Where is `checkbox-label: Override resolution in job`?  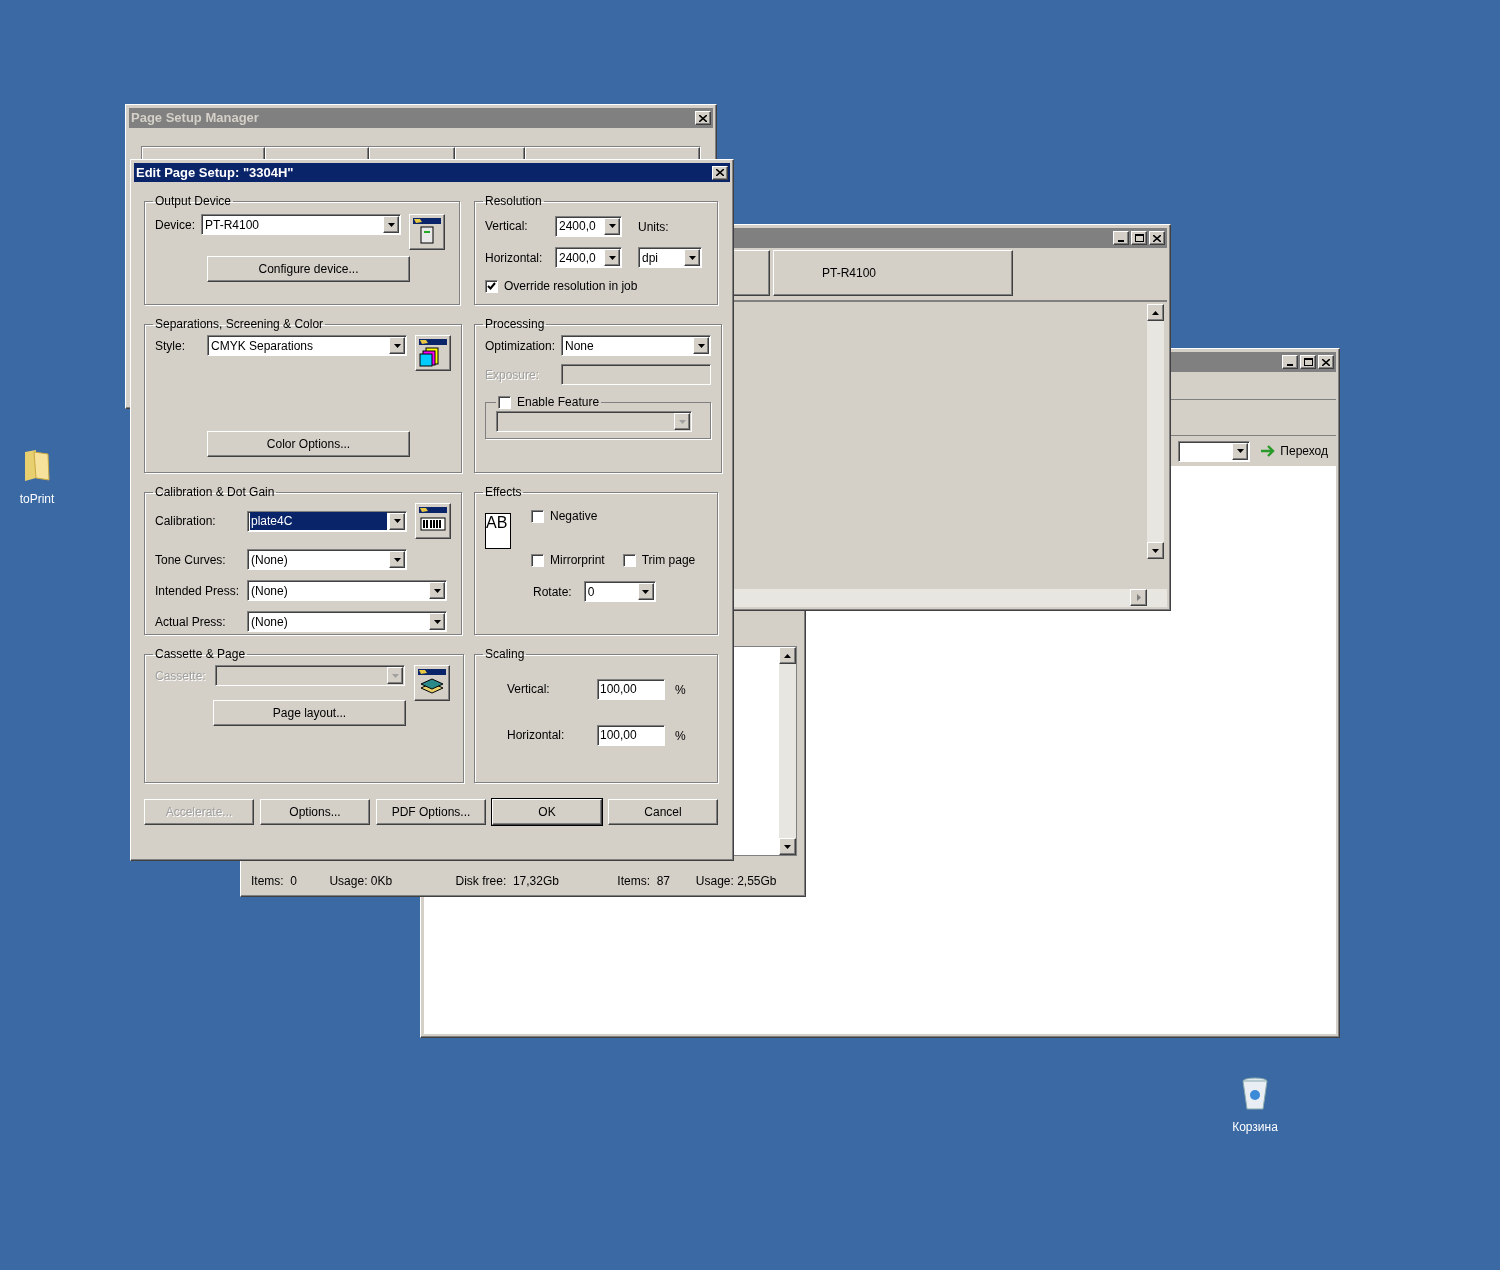 checkbox-label: Override resolution in job is located at coordinates (571, 286).